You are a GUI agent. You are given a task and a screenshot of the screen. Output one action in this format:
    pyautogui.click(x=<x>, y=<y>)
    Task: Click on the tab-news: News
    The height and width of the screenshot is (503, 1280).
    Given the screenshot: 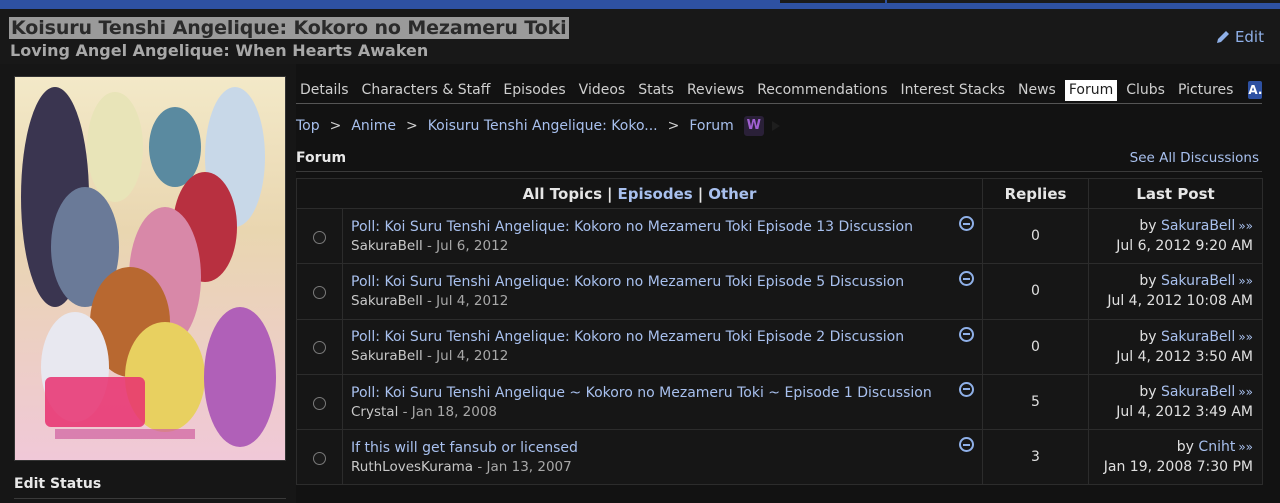 What is the action you would take?
    pyautogui.click(x=1037, y=90)
    